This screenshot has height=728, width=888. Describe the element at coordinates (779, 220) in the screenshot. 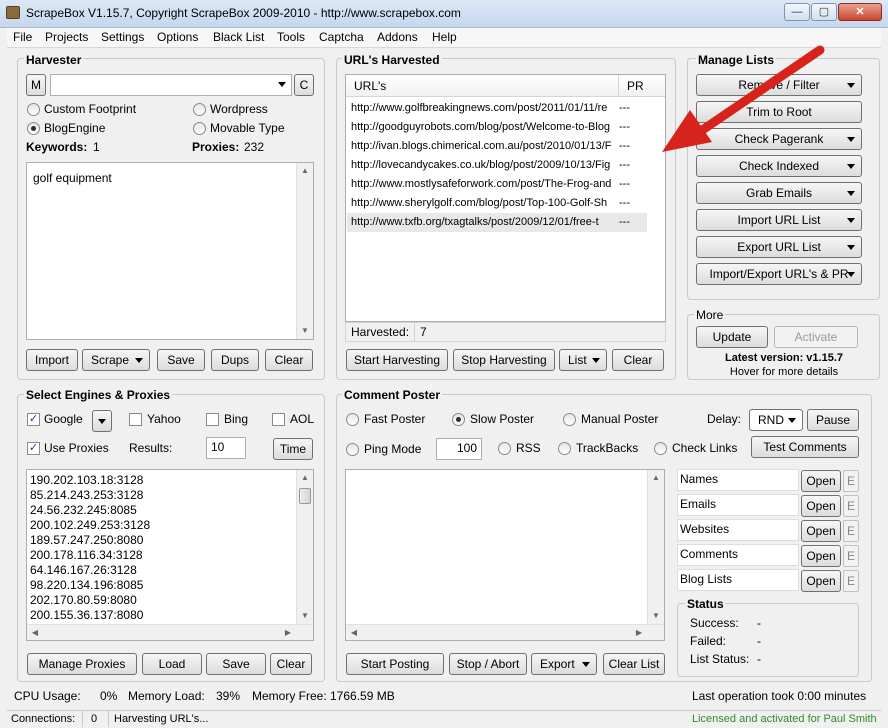

I see `import-url-list-button: Import URL List` at that location.